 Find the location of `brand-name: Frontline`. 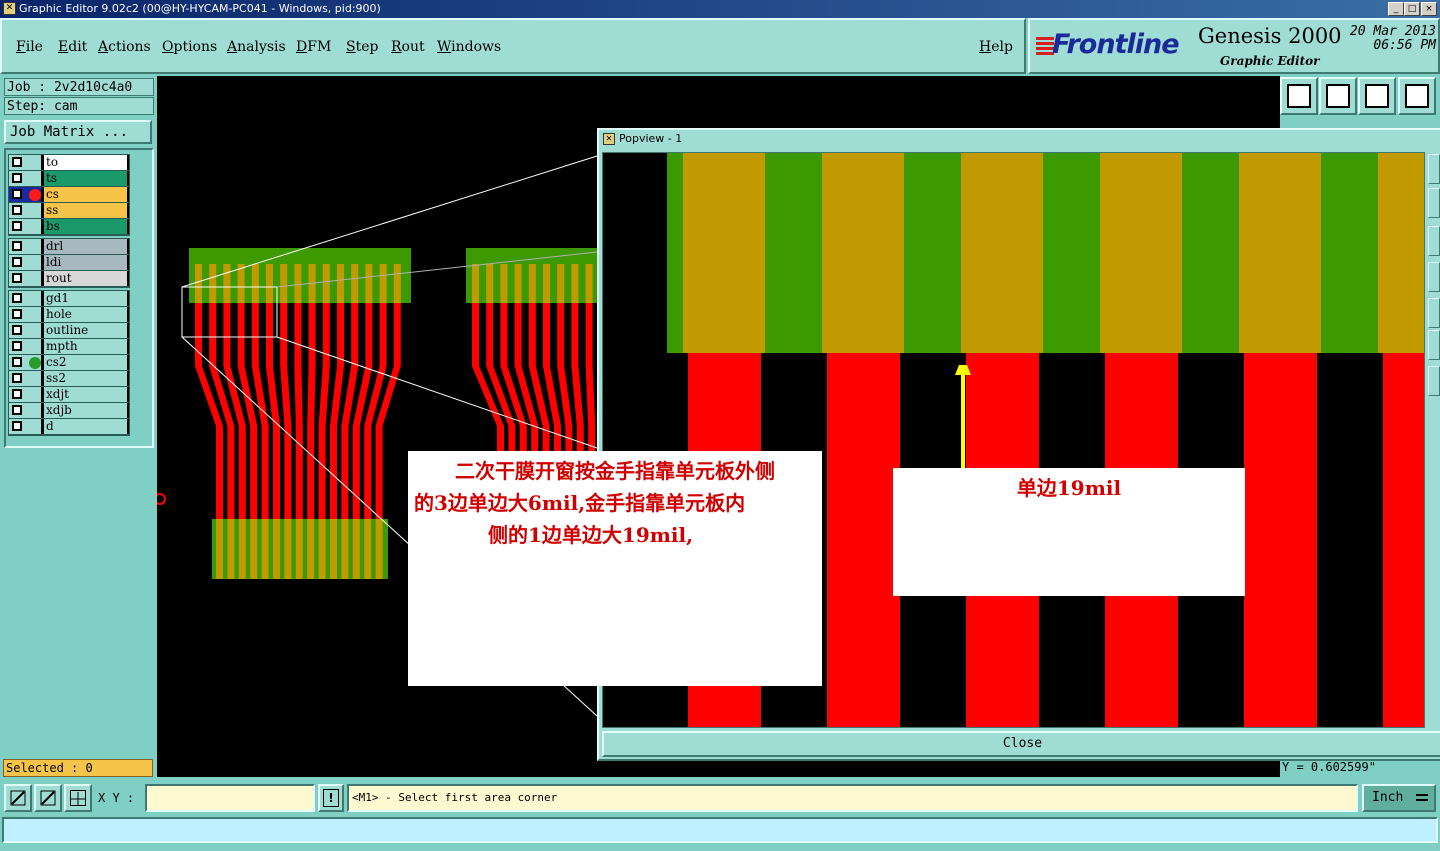

brand-name: Frontline is located at coordinates (1116, 44).